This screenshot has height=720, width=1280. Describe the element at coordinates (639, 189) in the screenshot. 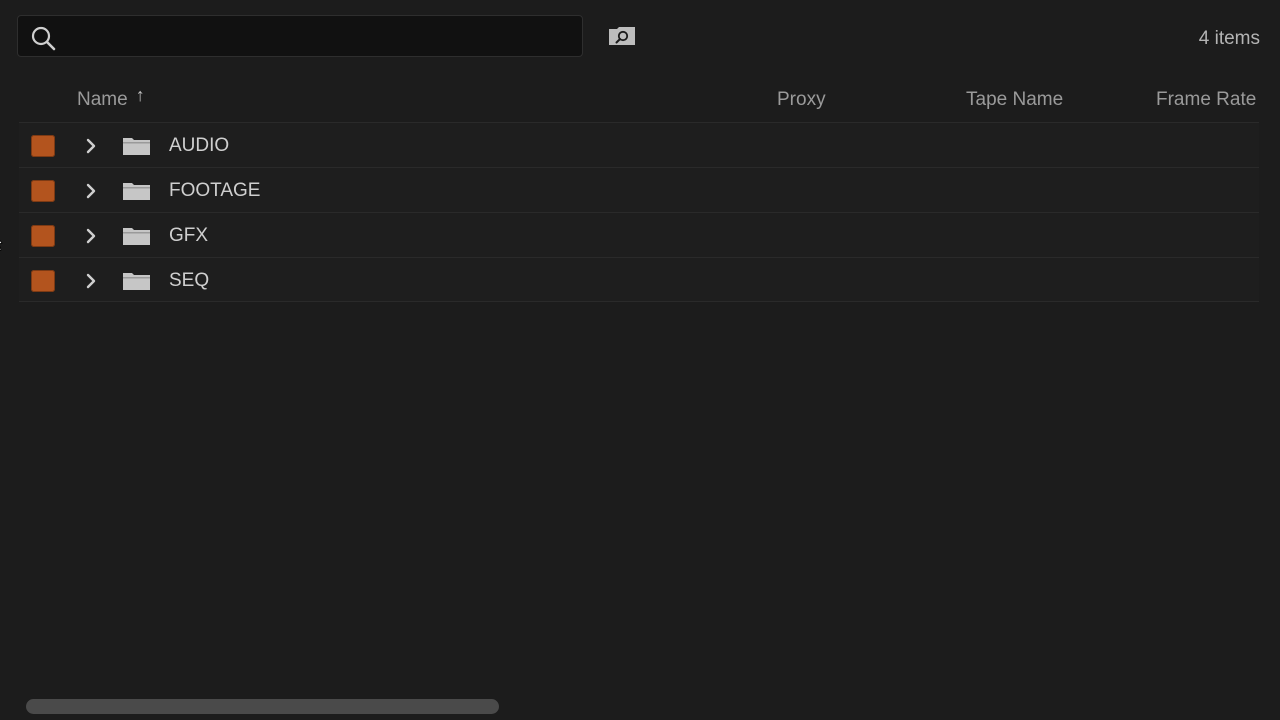

I see `list-item: FOOTAGE` at that location.